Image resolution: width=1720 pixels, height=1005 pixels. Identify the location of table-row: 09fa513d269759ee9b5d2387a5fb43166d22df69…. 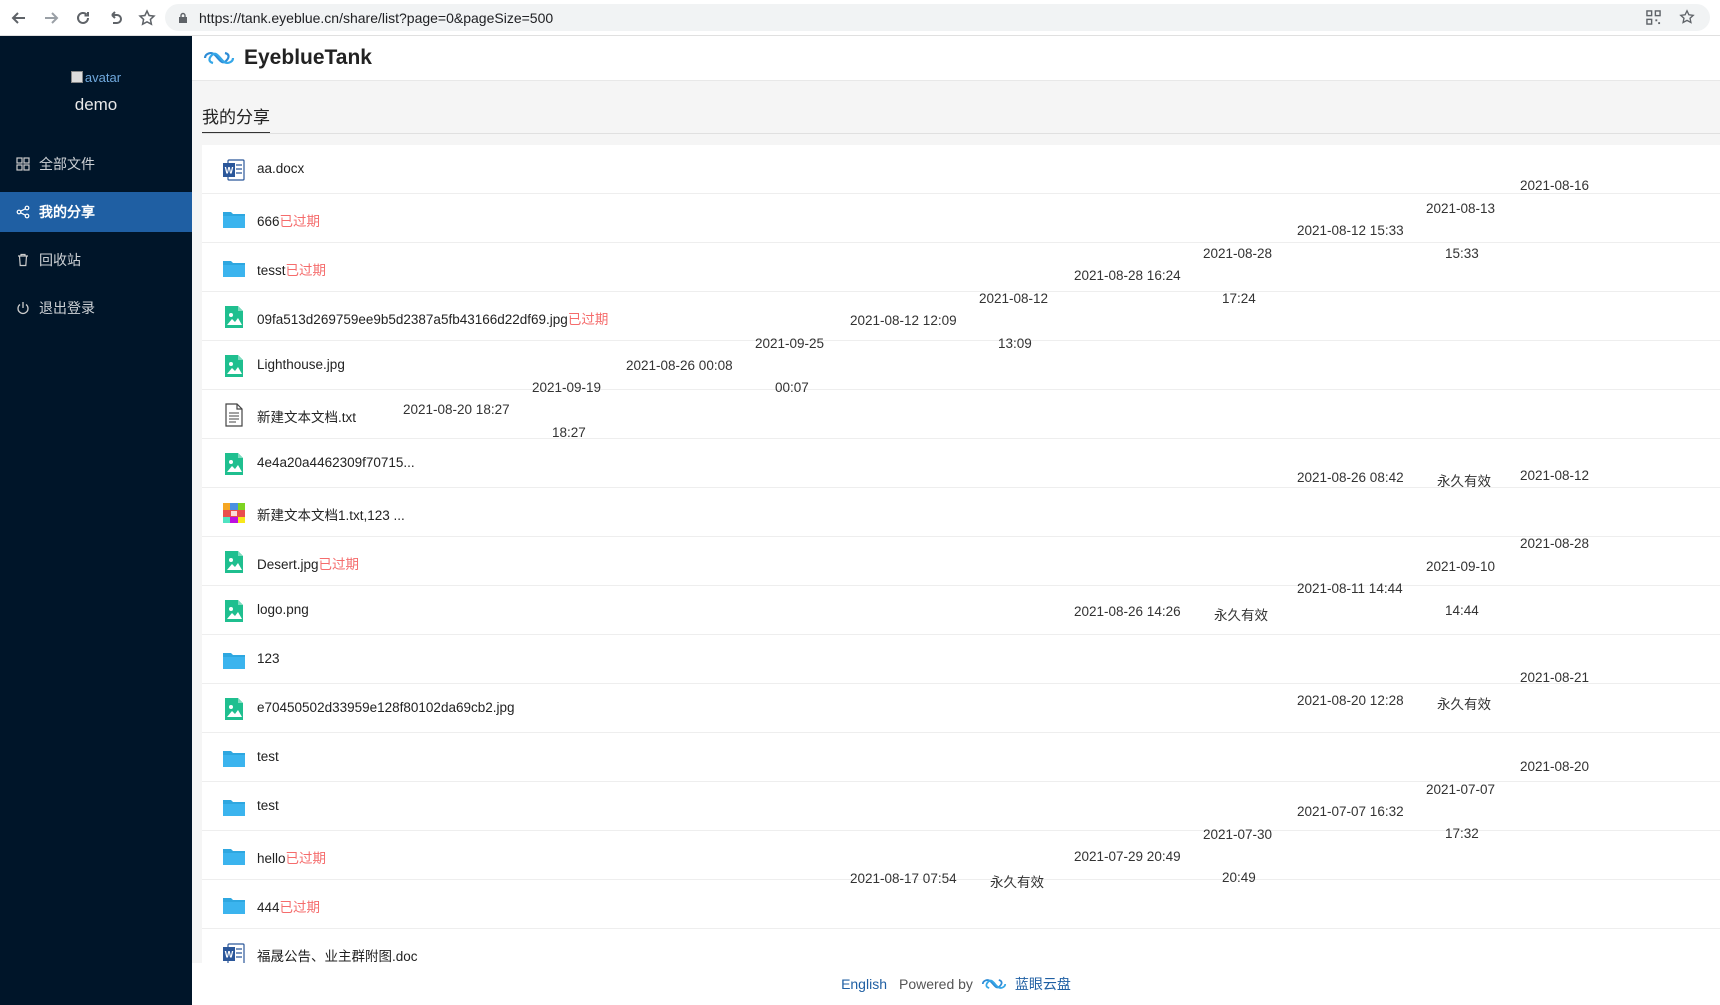
(961, 316).